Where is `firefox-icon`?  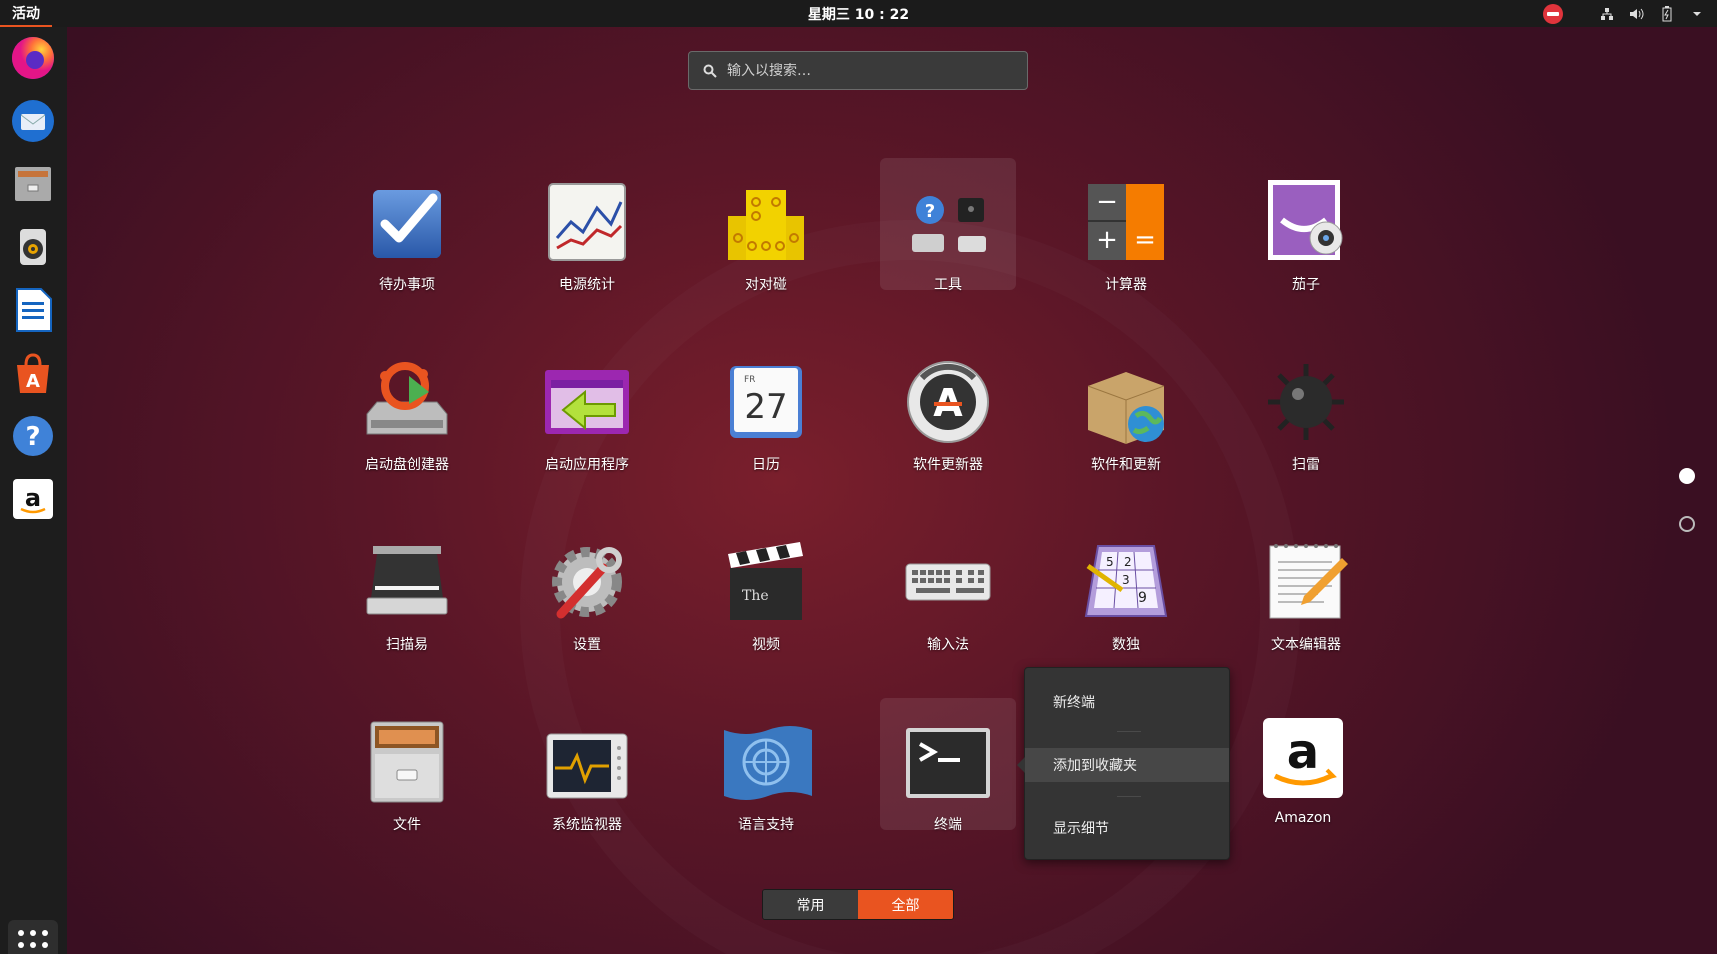
firefox-icon is located at coordinates (33, 58).